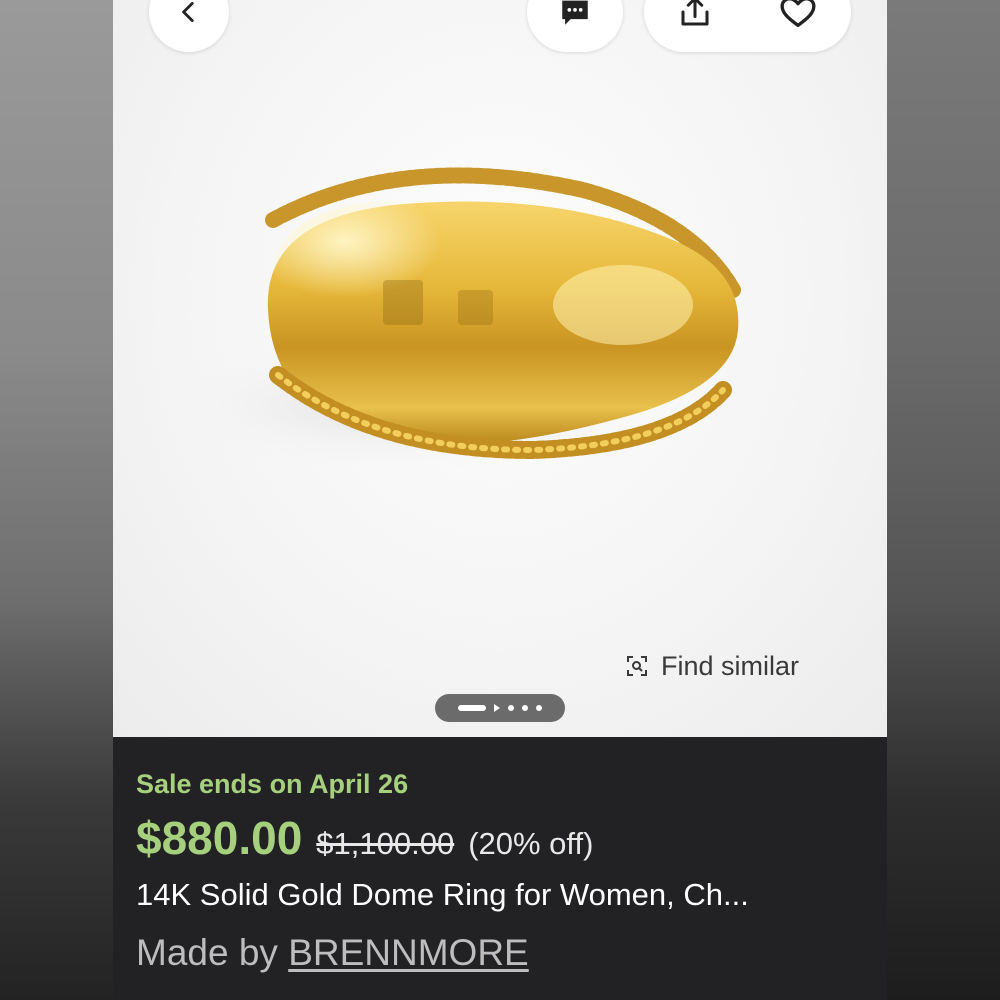 The height and width of the screenshot is (1000, 1000). Describe the element at coordinates (943, 500) in the screenshot. I see `right-blur-backdrop` at that location.